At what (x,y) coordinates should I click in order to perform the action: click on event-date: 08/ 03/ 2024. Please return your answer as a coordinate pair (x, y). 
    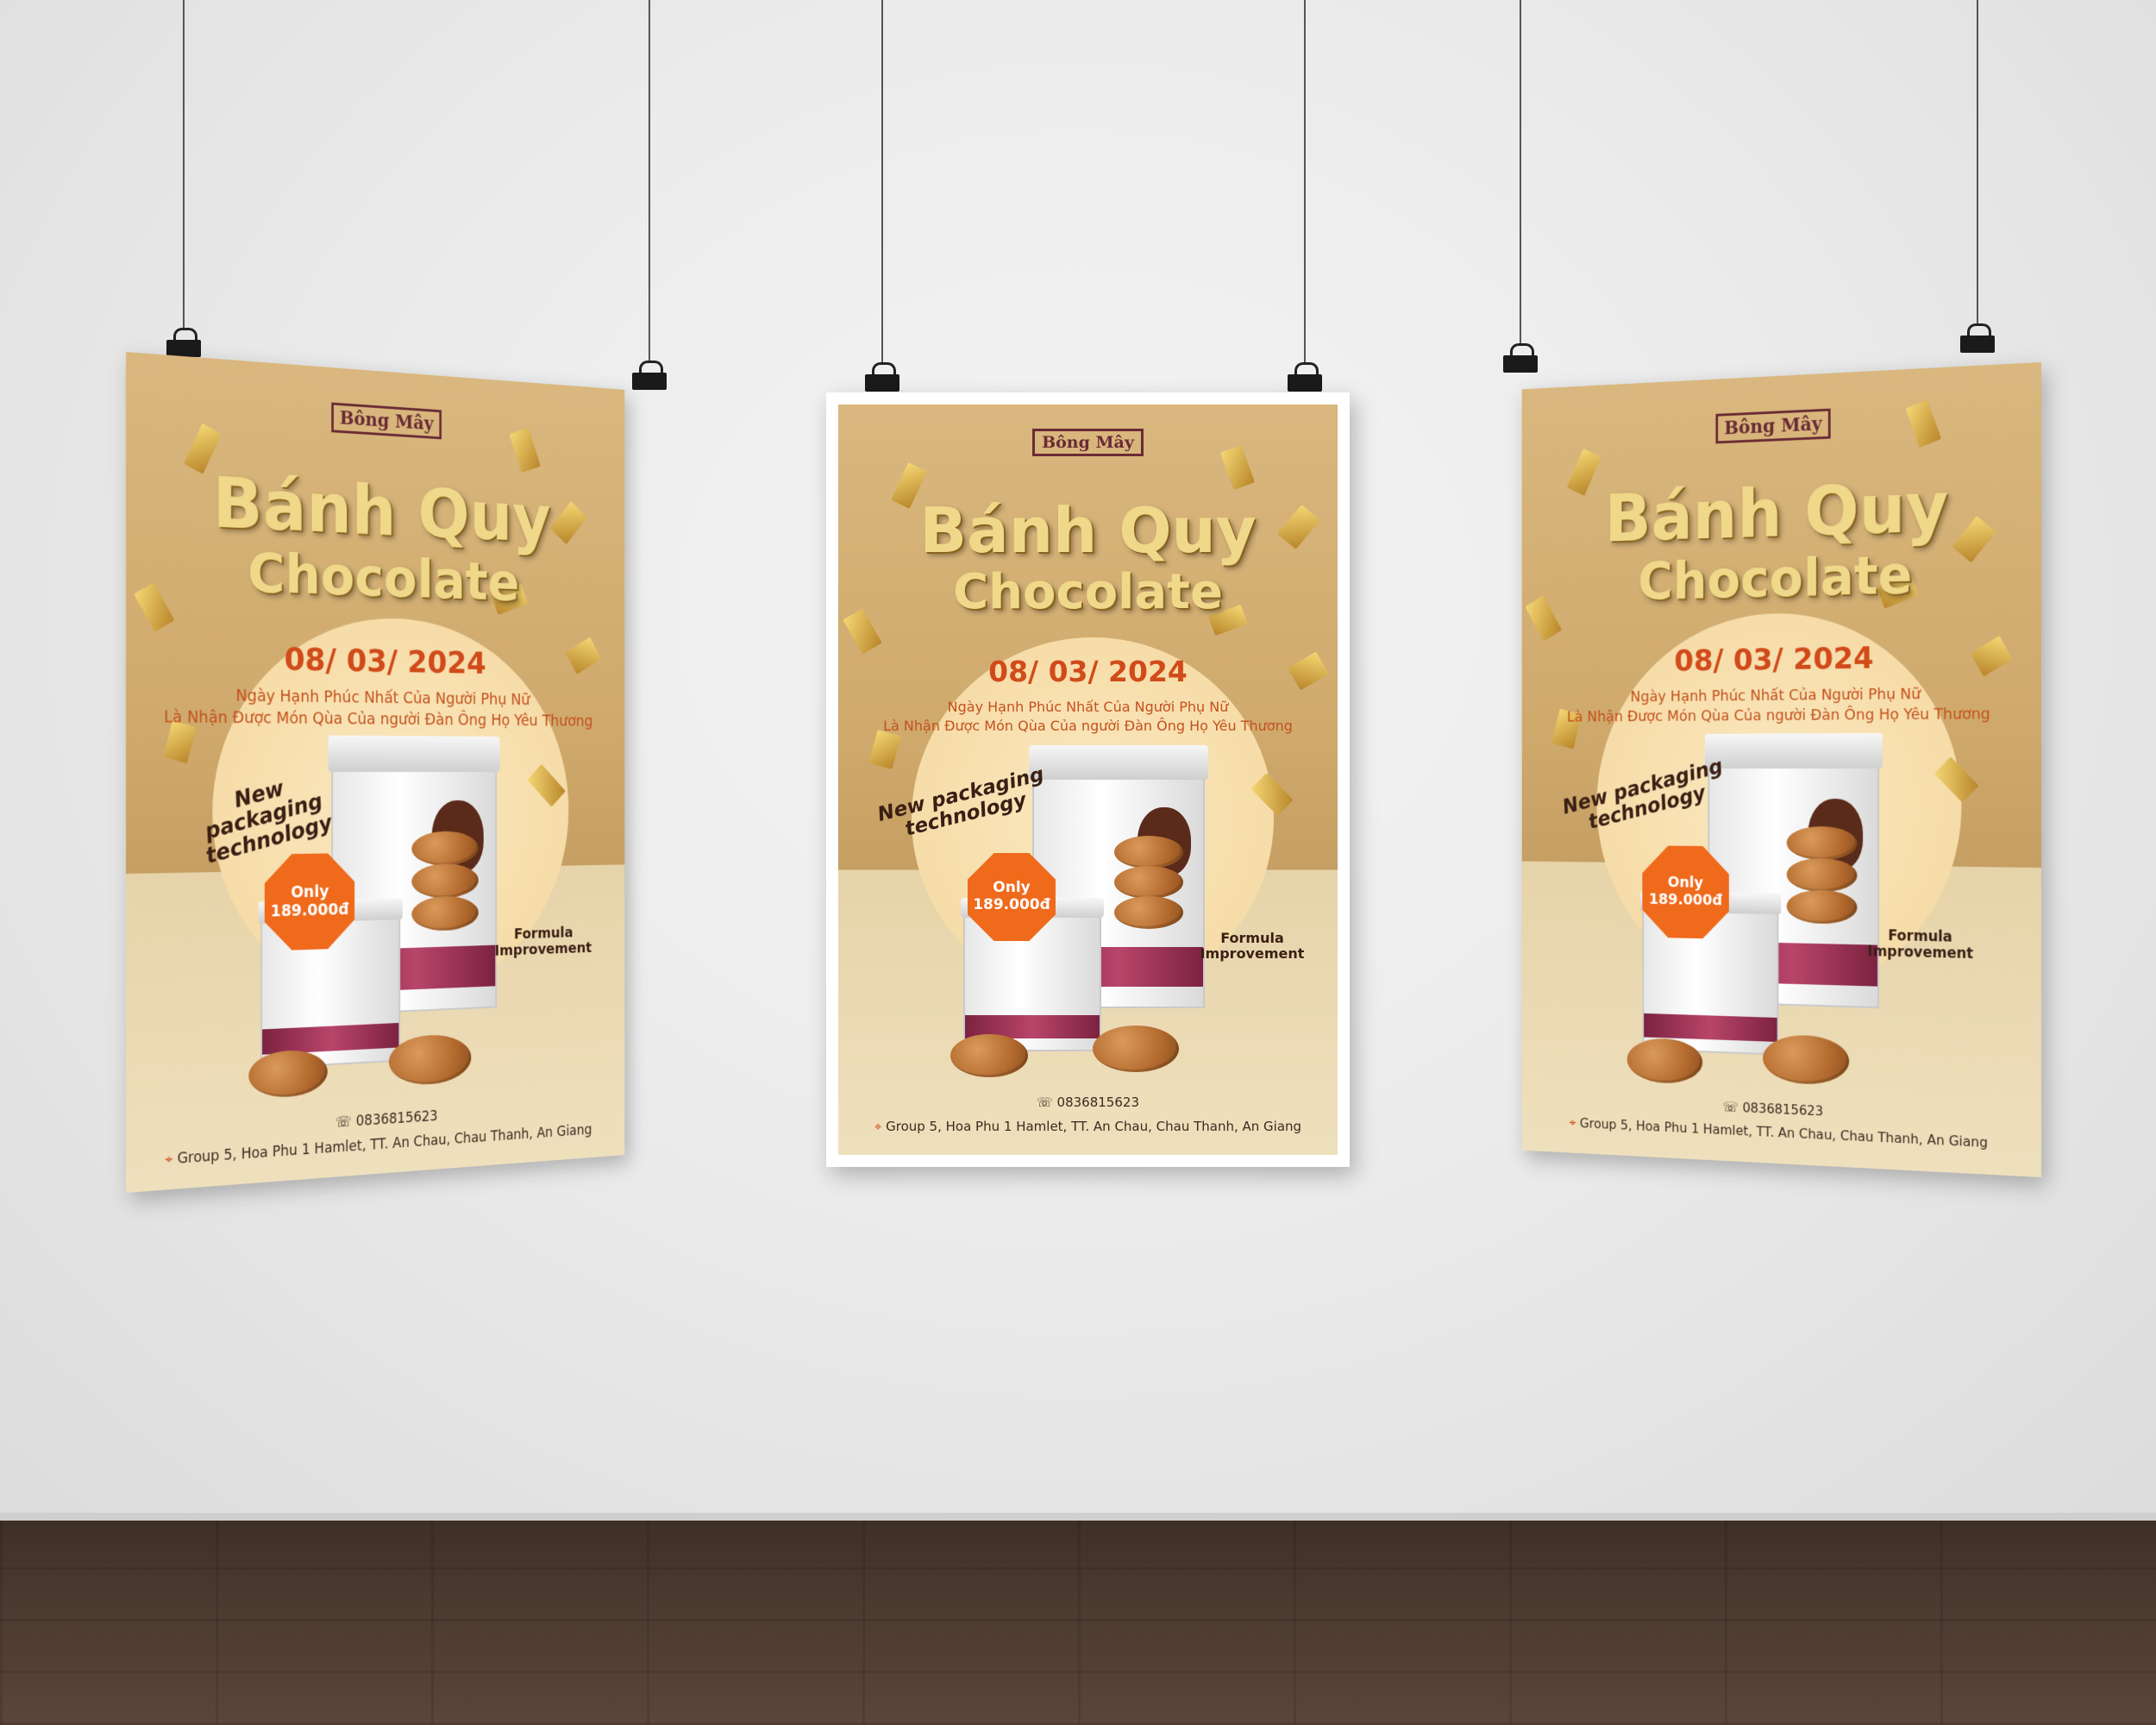
    Looking at the image, I should click on (1088, 672).